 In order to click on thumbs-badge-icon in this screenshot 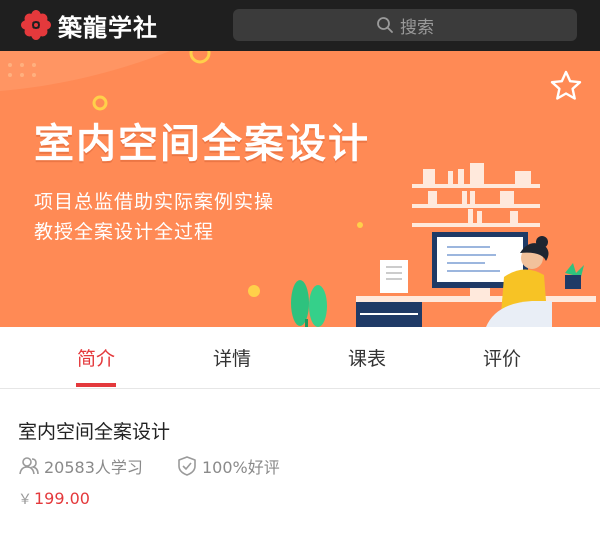, I will do `click(187, 466)`.